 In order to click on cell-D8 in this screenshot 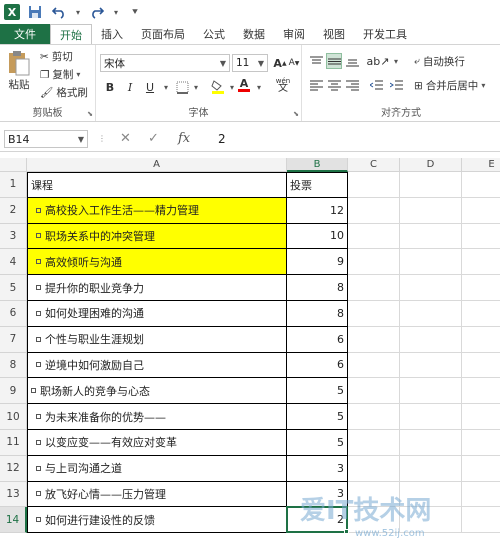, I will do `click(431, 365)`.